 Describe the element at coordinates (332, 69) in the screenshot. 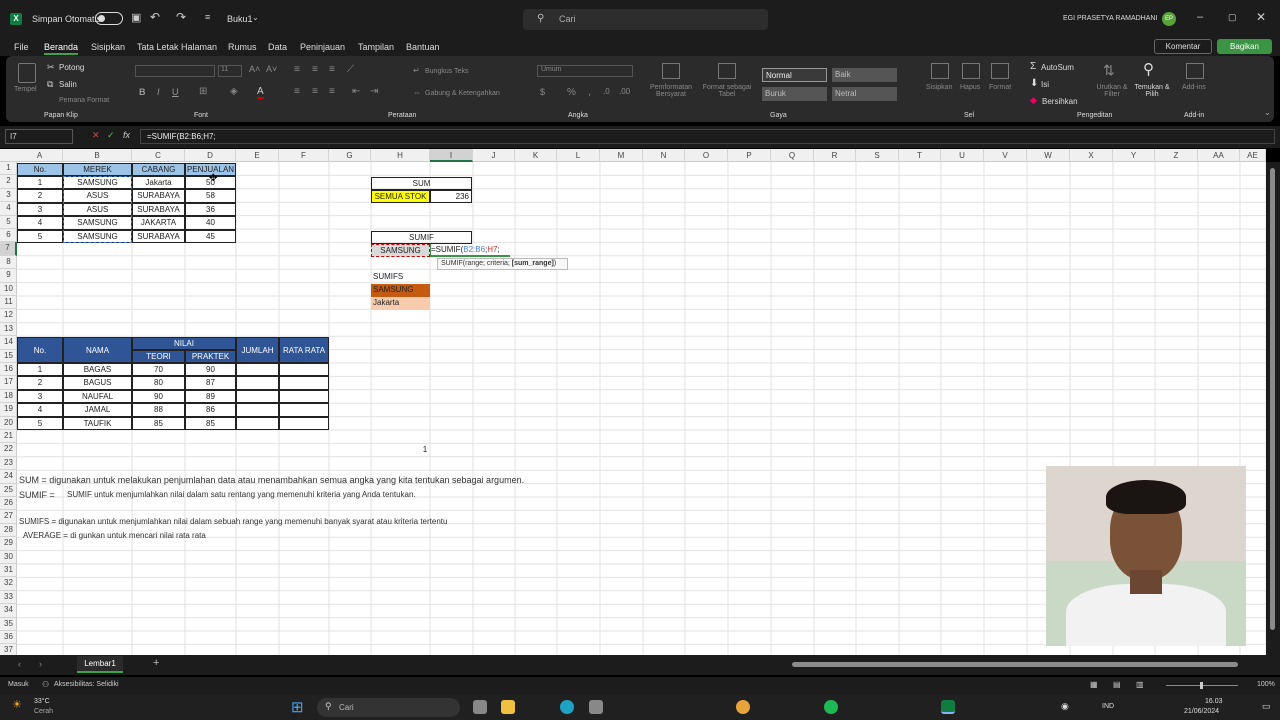

I see `align-bottom-icon: ≡` at that location.